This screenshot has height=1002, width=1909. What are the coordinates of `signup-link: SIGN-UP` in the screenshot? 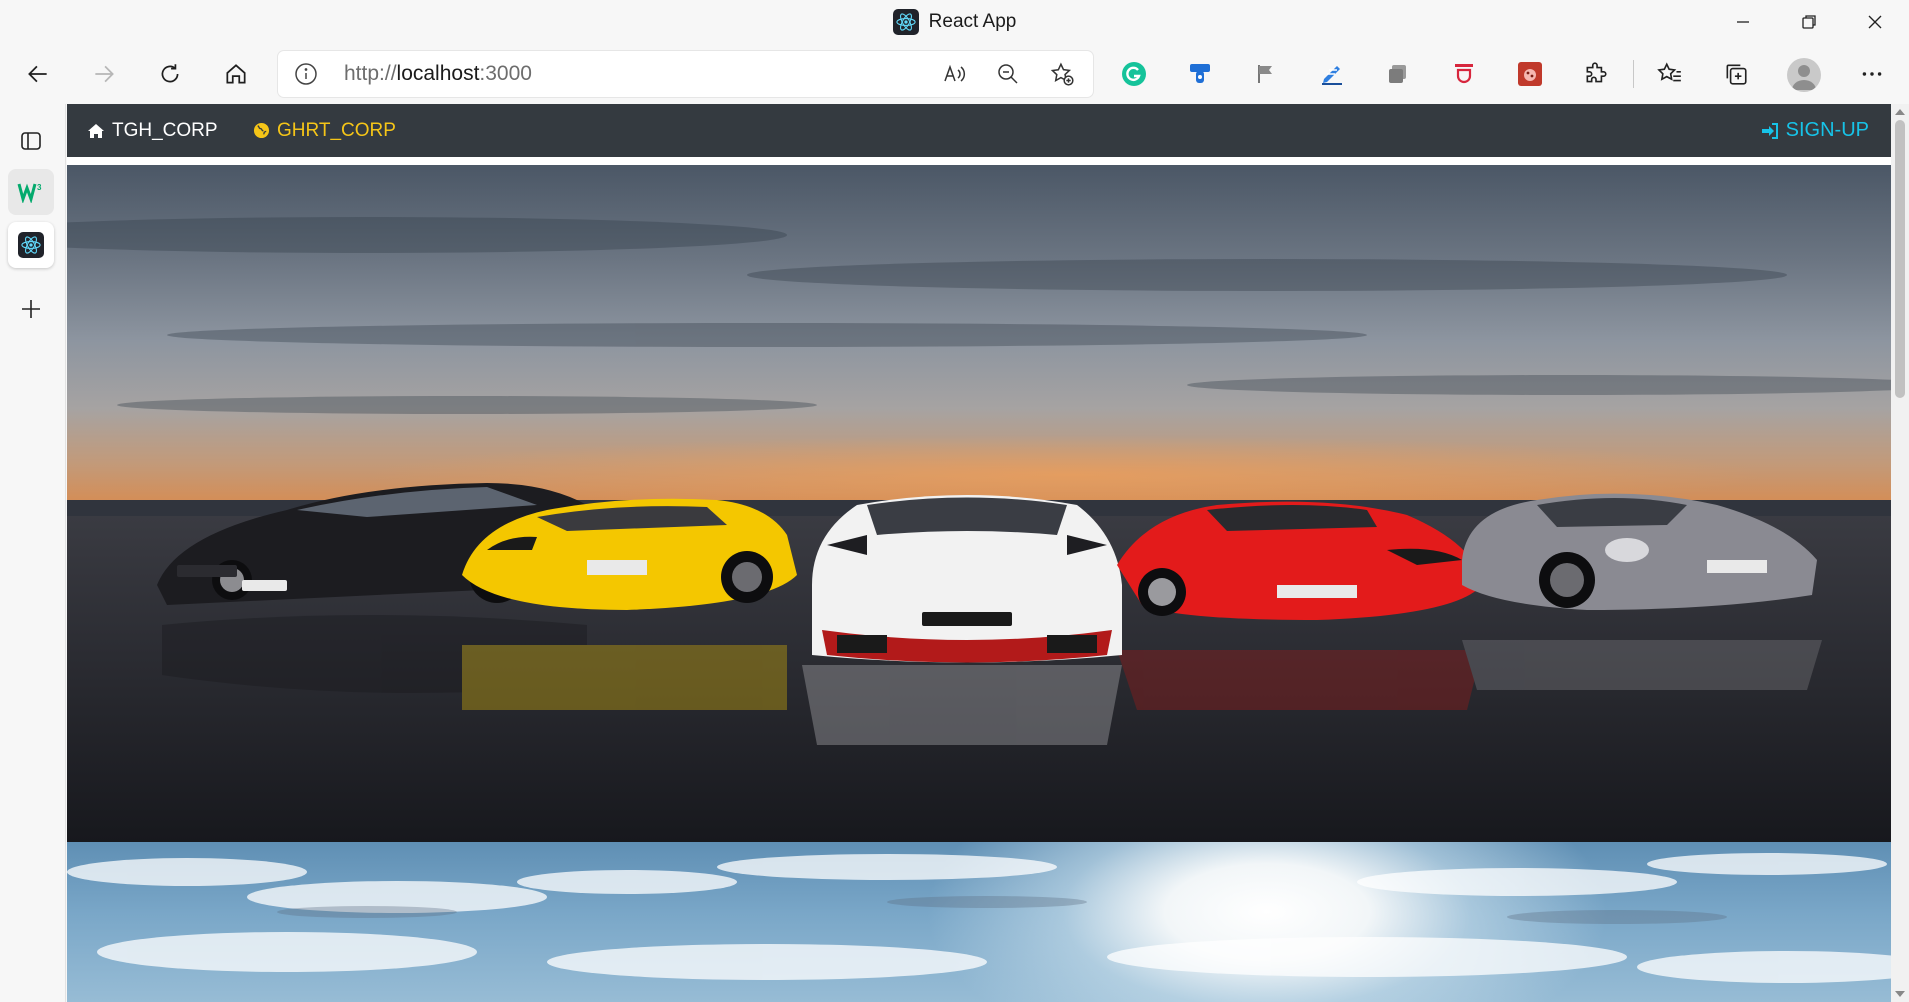 It's located at (1815, 130).